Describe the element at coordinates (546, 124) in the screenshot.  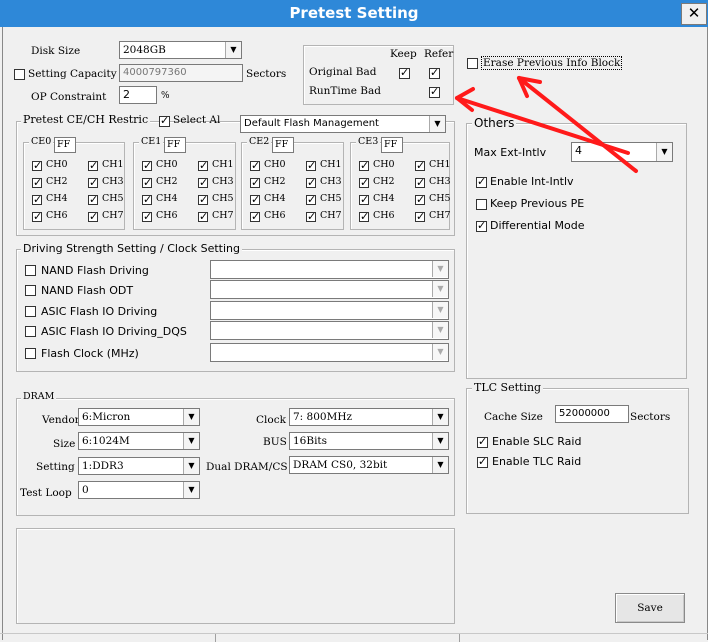
I see `annotation-arrows` at that location.